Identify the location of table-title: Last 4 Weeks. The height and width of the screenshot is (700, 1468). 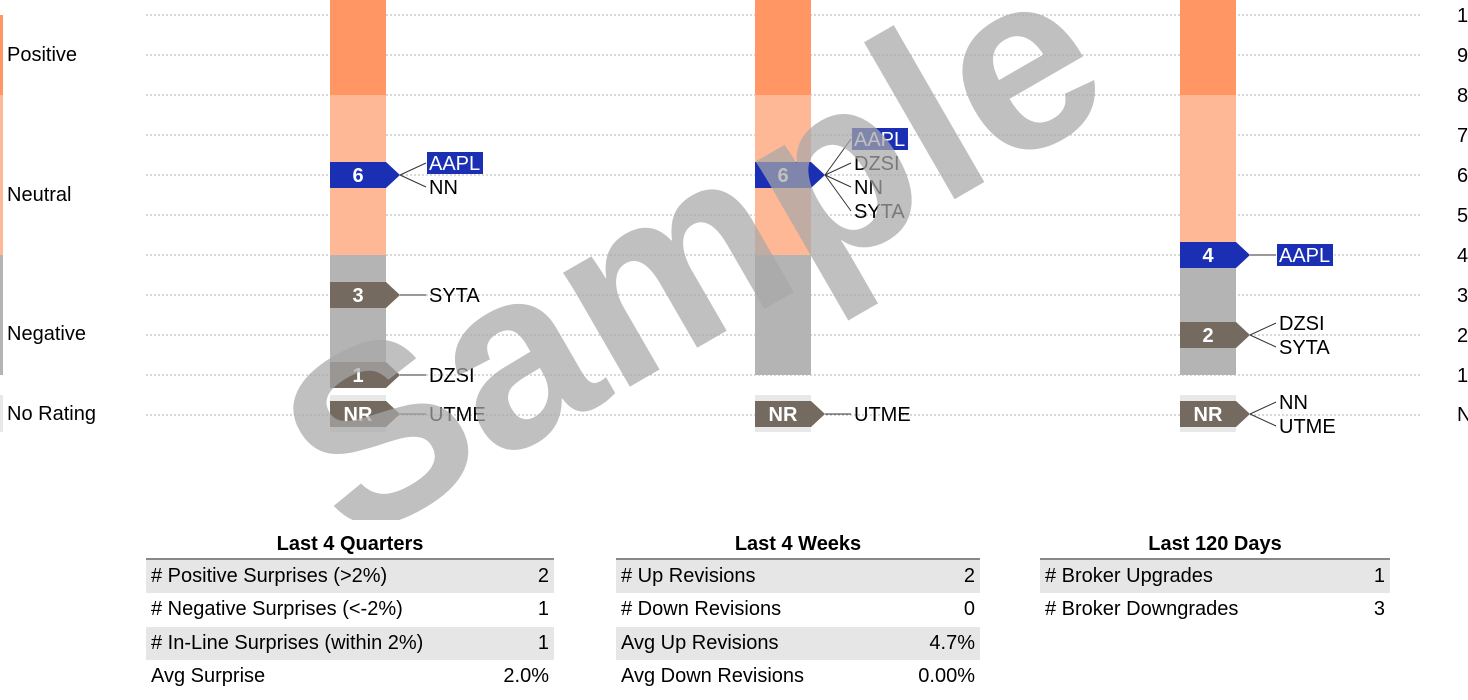
(798, 545).